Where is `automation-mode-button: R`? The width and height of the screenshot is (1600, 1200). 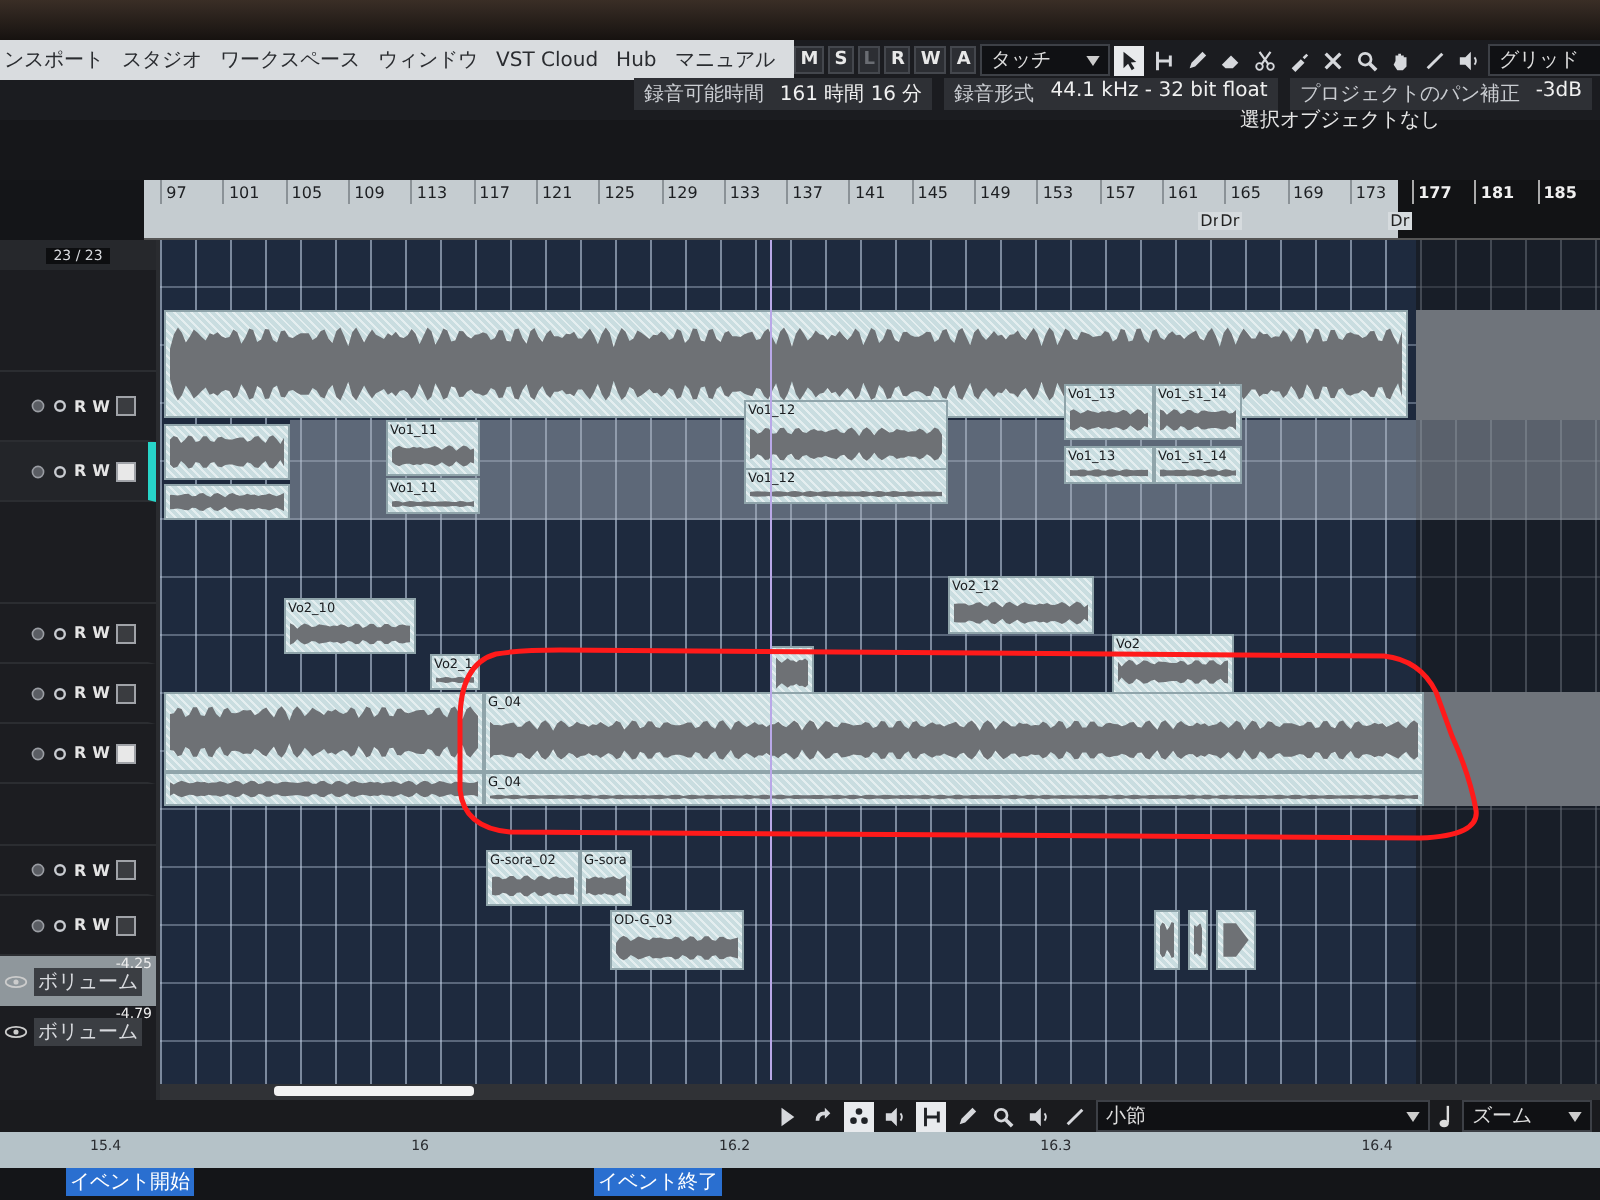
automation-mode-button: R is located at coordinates (897, 60).